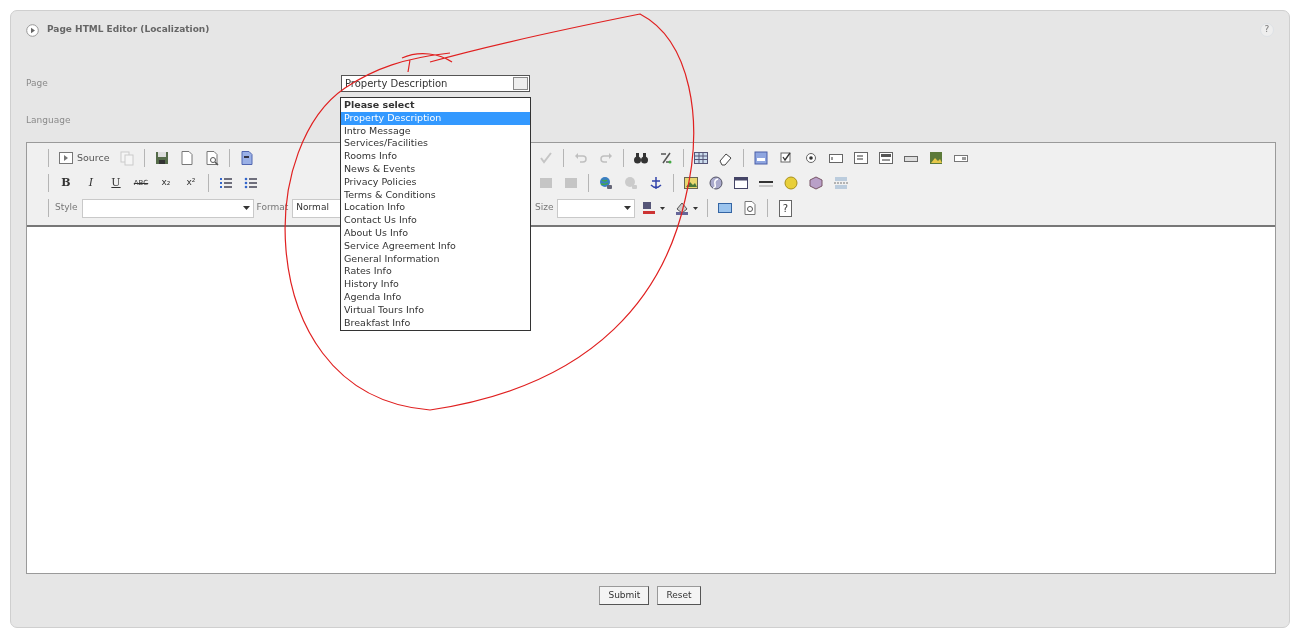 The height and width of the screenshot is (632, 1293). Describe the element at coordinates (435, 310) in the screenshot. I see `dropdown-option: Virtual Tours Info` at that location.